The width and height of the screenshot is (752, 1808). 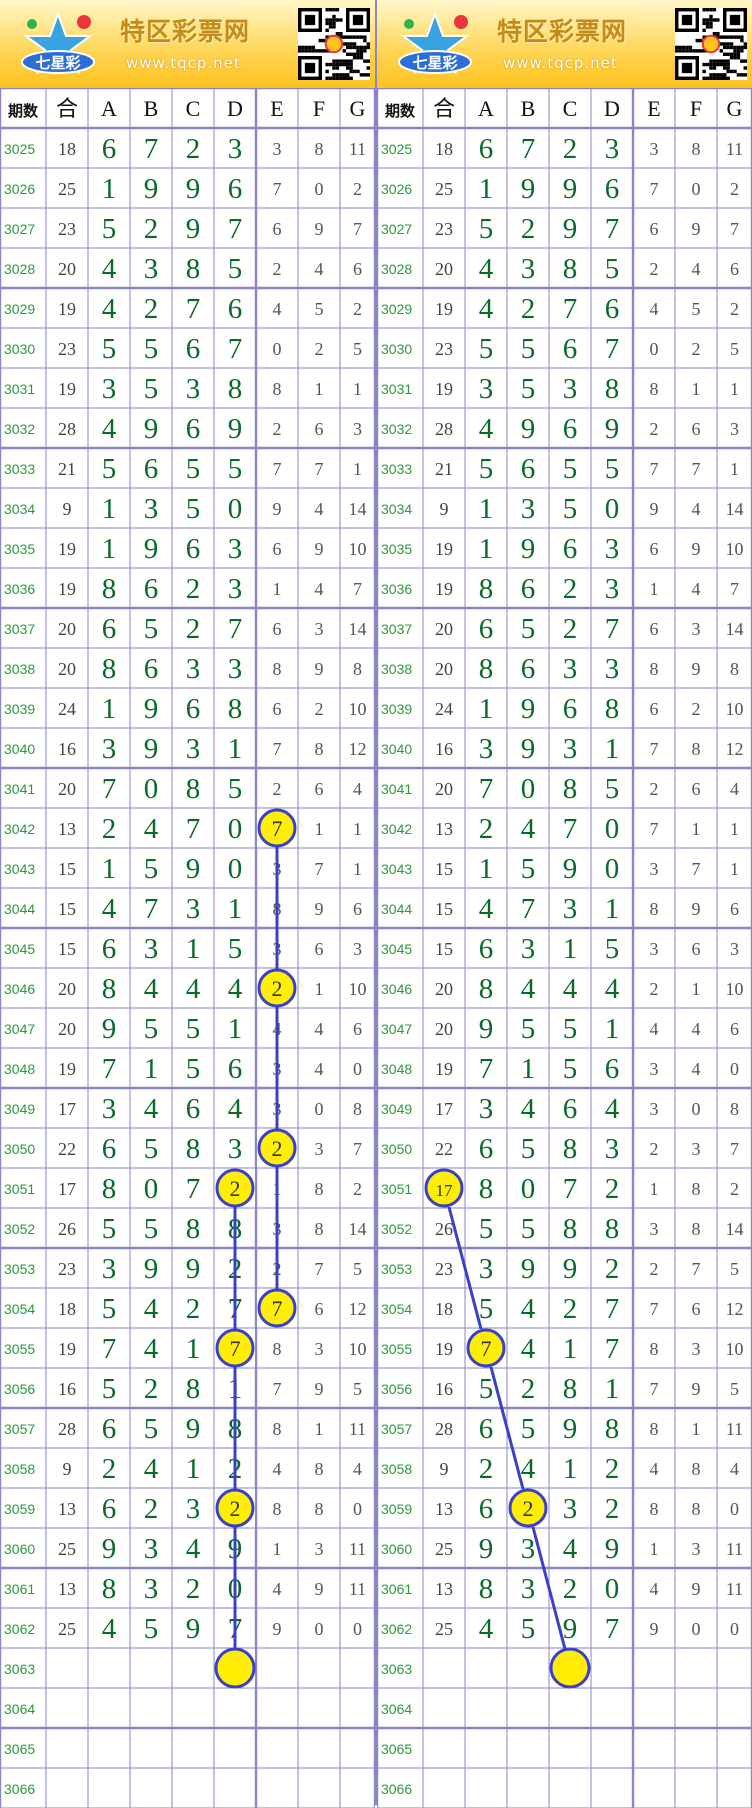 I want to click on digit-A: 1, so click(x=109, y=189).